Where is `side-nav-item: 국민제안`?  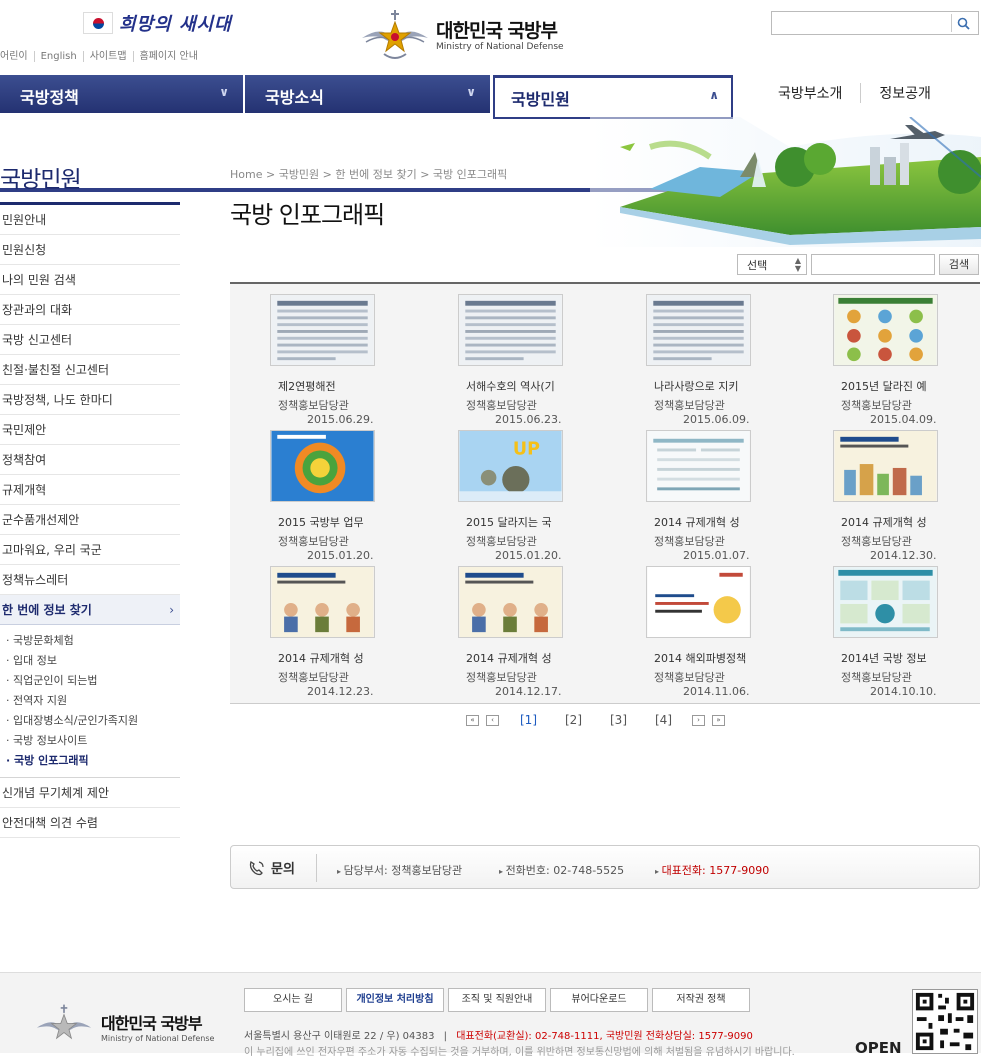 side-nav-item: 국민제안 is located at coordinates (90, 430).